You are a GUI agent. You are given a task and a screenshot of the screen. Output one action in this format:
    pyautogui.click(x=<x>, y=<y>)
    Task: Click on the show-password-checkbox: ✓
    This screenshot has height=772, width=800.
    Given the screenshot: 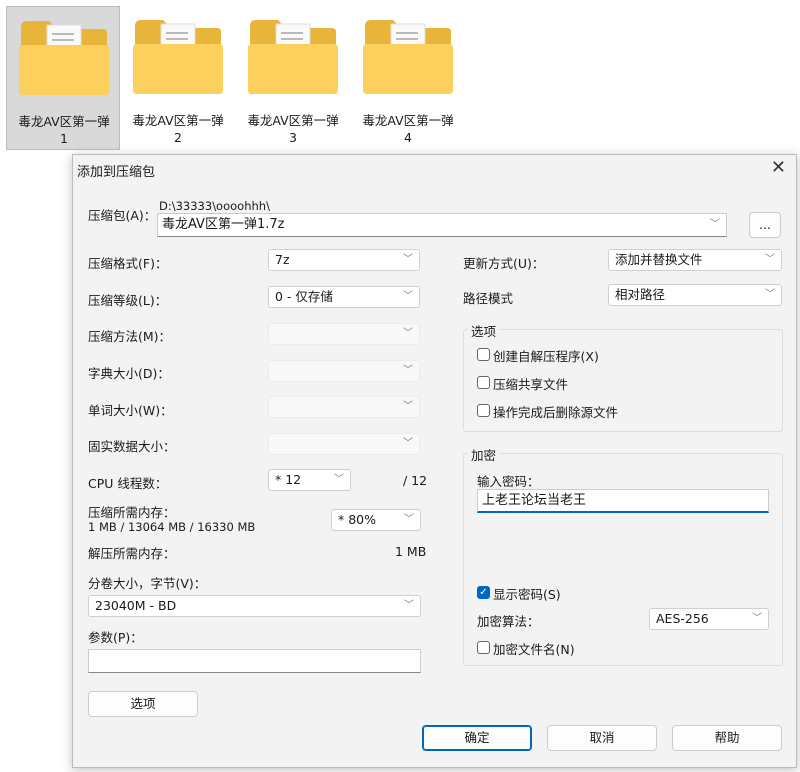 What is the action you would take?
    pyautogui.click(x=483, y=592)
    